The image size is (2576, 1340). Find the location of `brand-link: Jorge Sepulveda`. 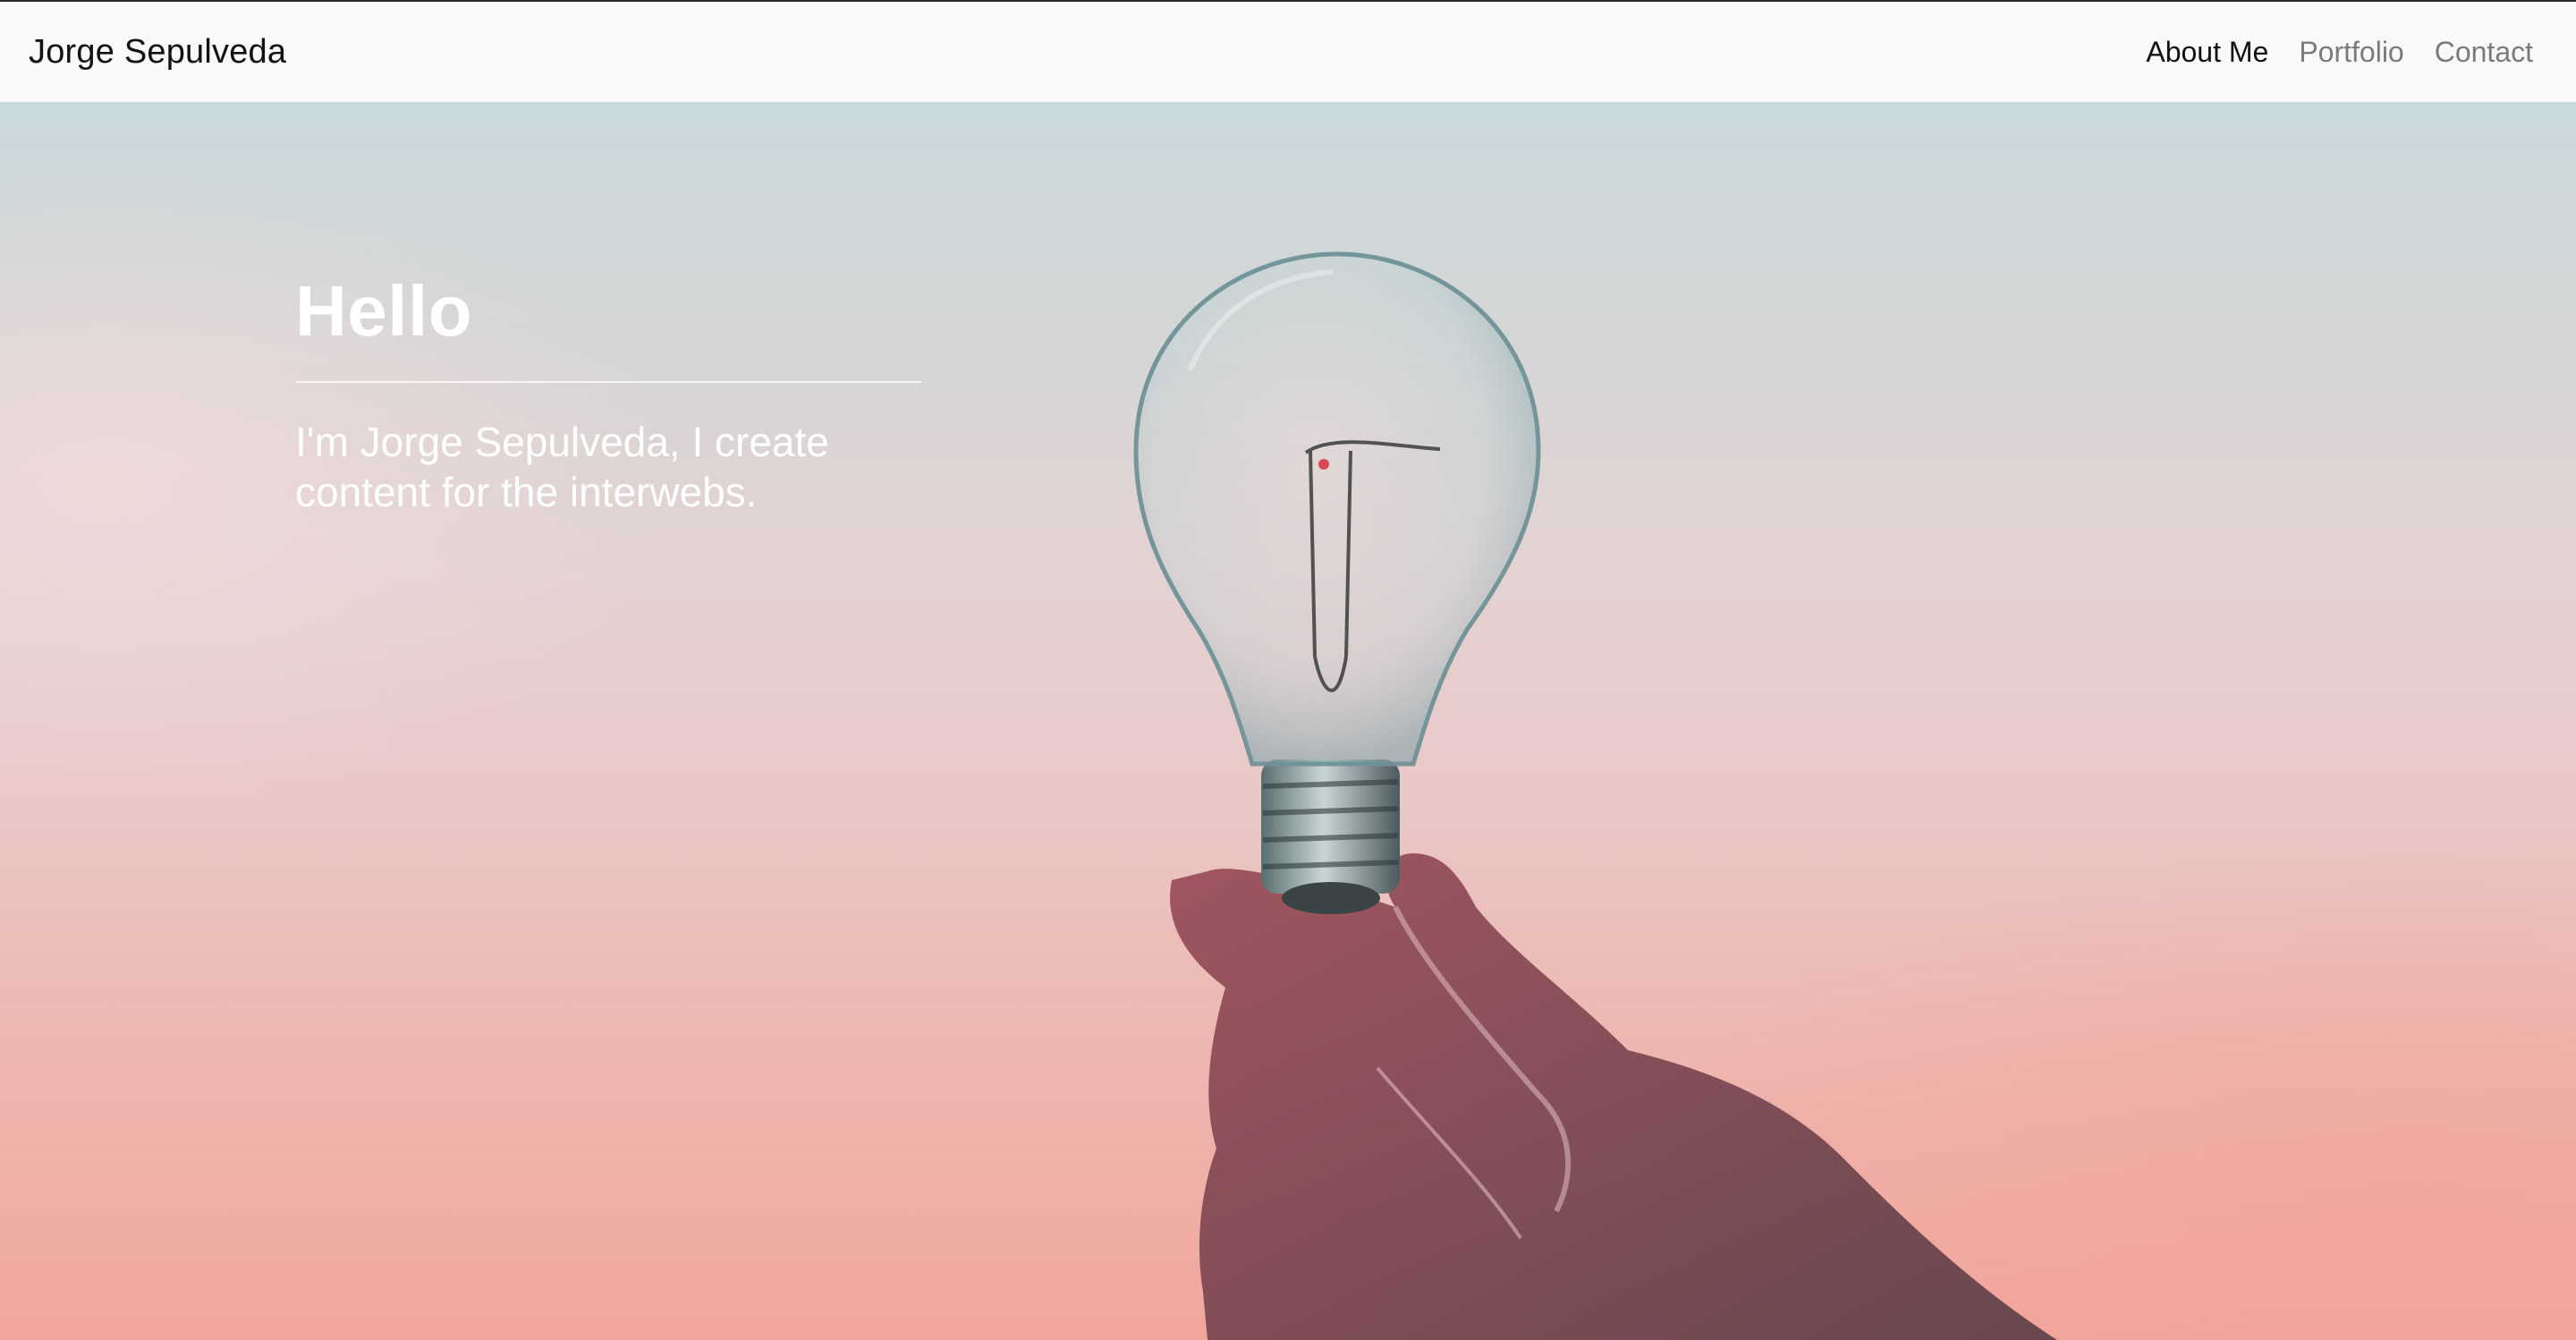

brand-link: Jorge Sepulveda is located at coordinates (157, 52).